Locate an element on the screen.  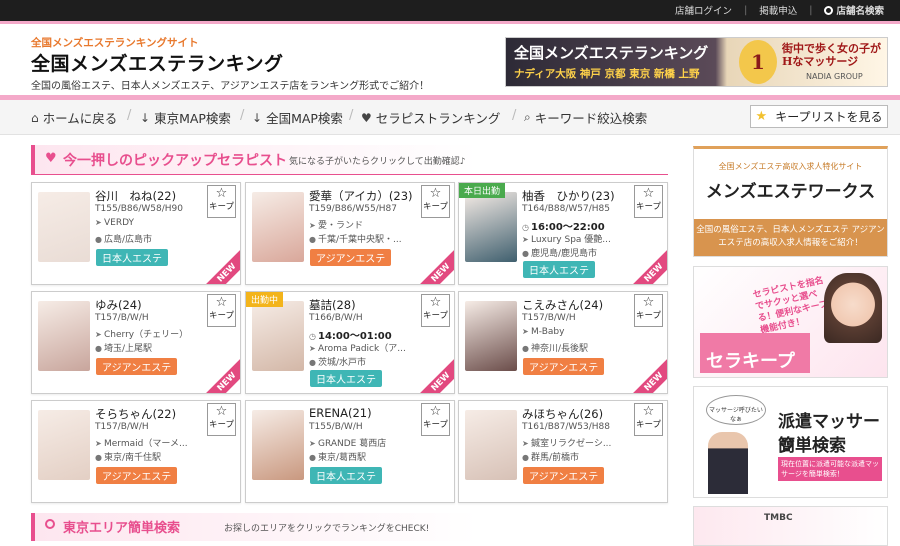
nav-tokyo-map: ↓ 東京MAP検索 is located at coordinates (185, 117).